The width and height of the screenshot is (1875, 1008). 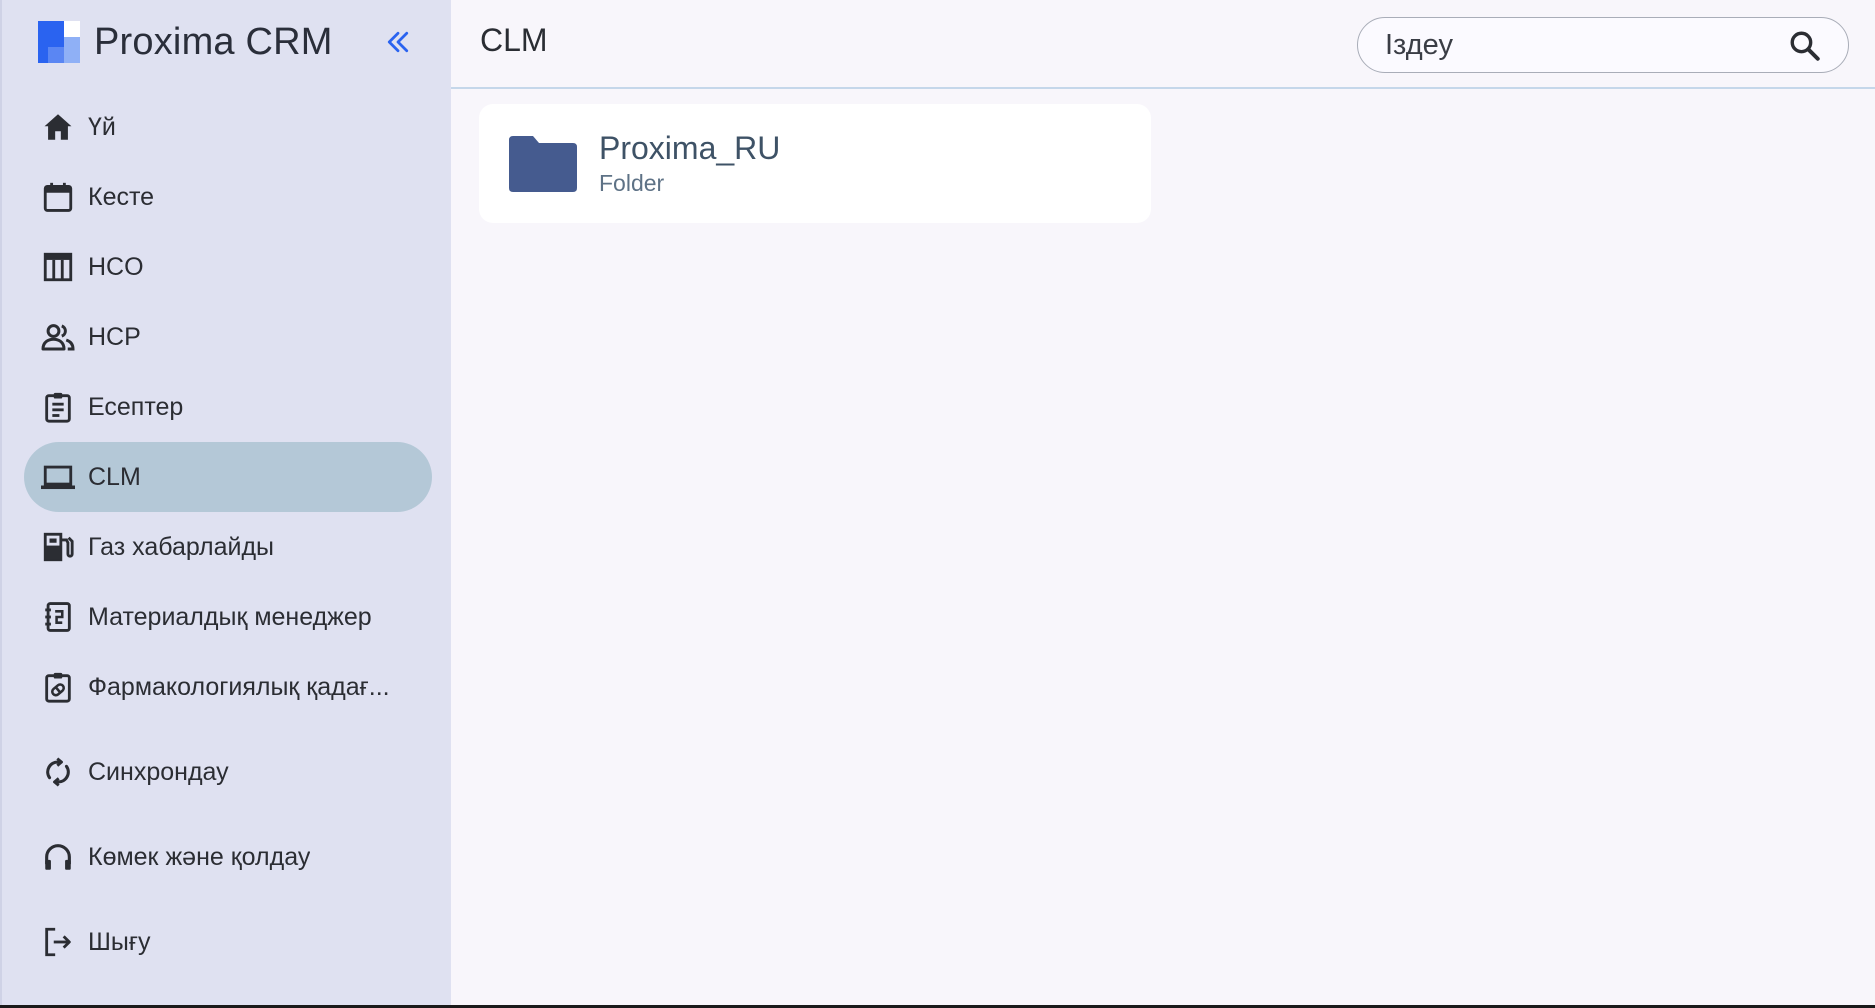 I want to click on folder-card: Proxima_RU Folder, so click(x=815, y=163).